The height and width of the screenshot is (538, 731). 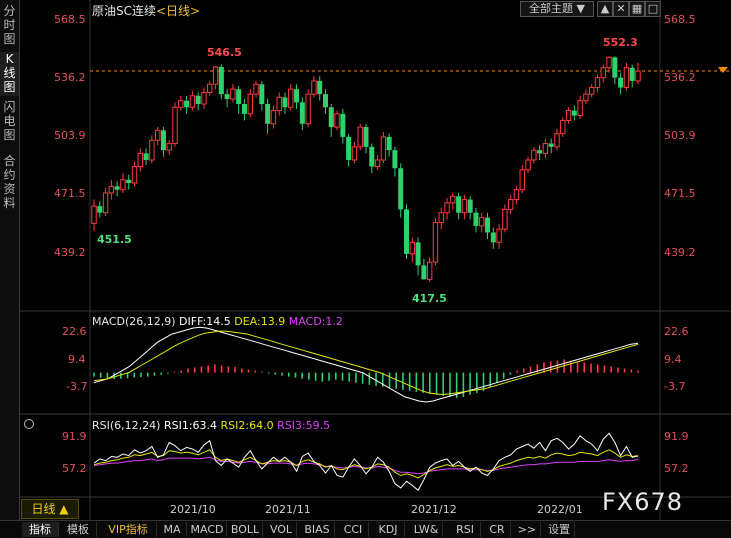 What do you see at coordinates (134, 321) in the screenshot?
I see `macd-legend-name: MACD(26,12,9)` at bounding box center [134, 321].